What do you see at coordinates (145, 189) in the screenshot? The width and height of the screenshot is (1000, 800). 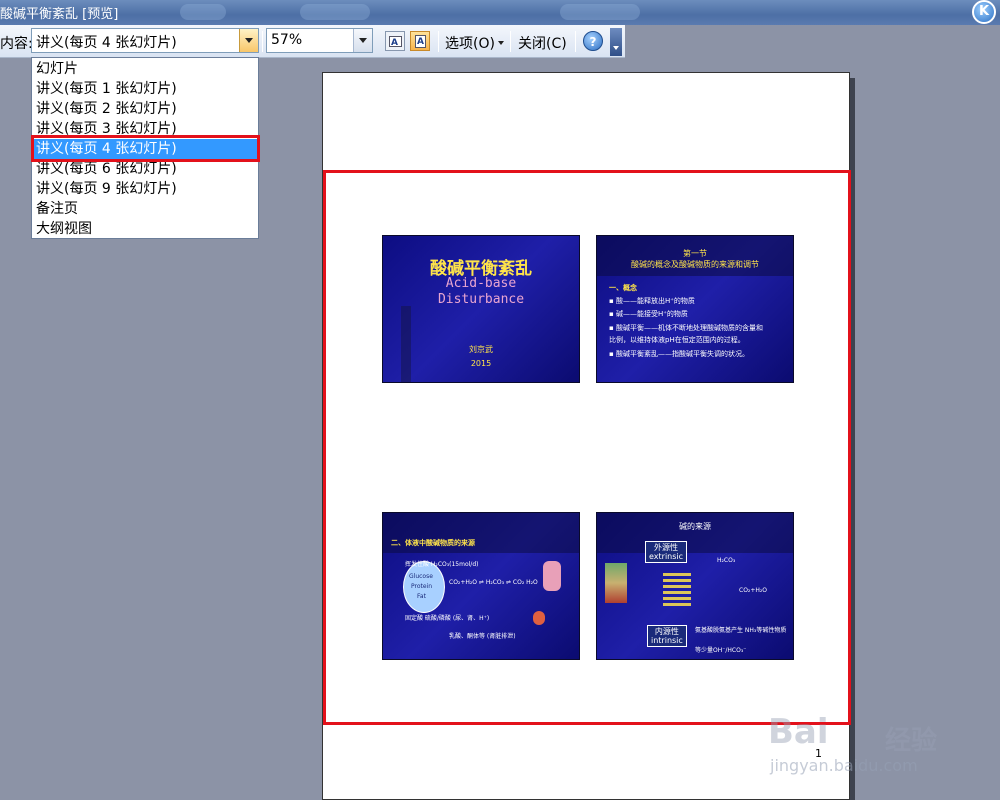 I see `dropdown-option: 讲义(每页 9 张幻灯片)` at bounding box center [145, 189].